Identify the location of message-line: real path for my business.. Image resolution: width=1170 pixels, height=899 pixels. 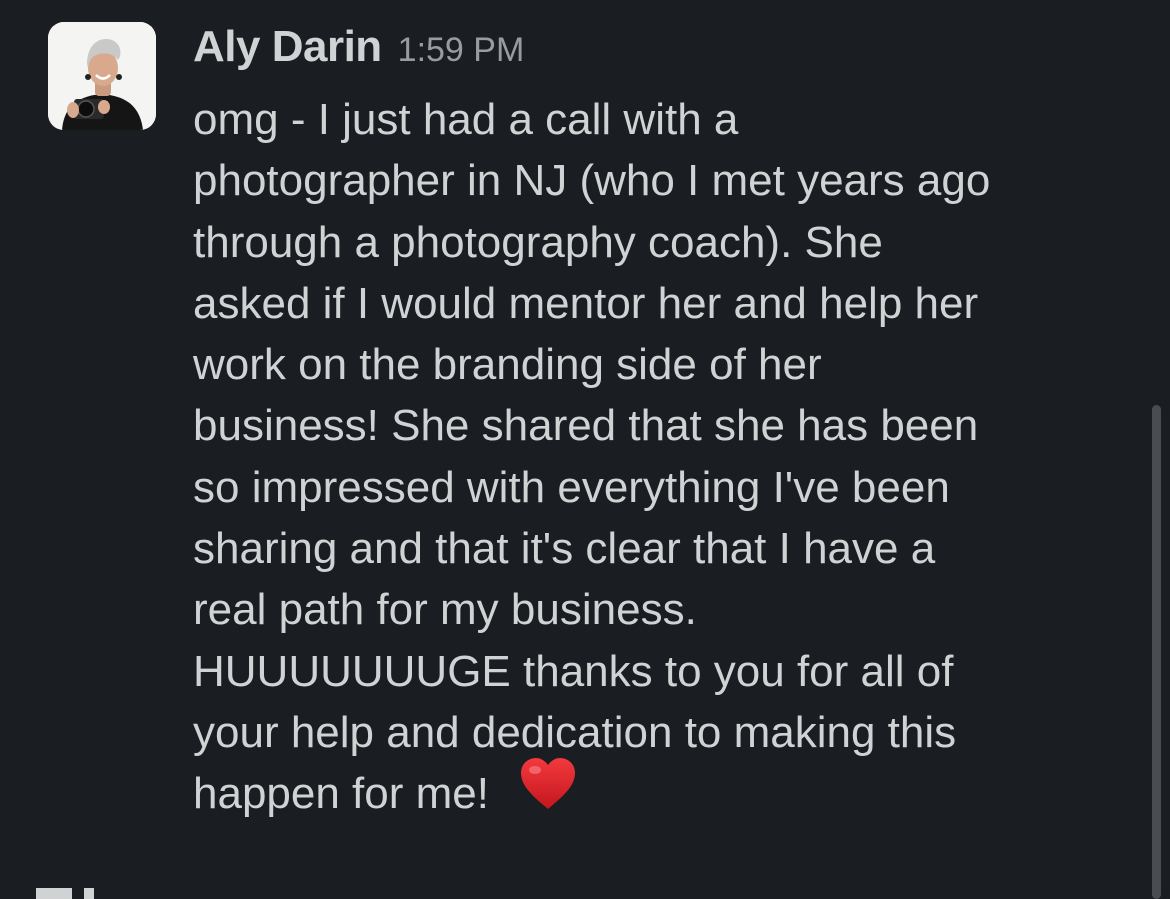
(445, 610).